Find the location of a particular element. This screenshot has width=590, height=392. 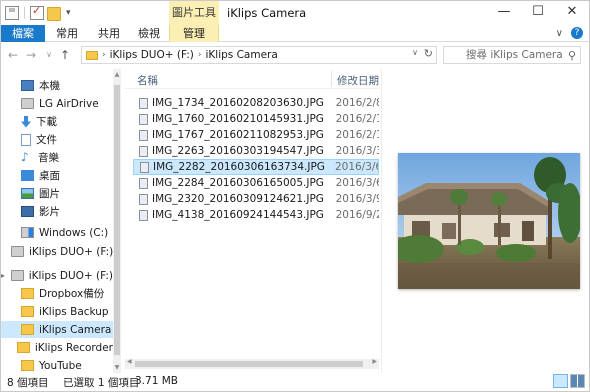

tab-home: 常用 is located at coordinates (67, 33).